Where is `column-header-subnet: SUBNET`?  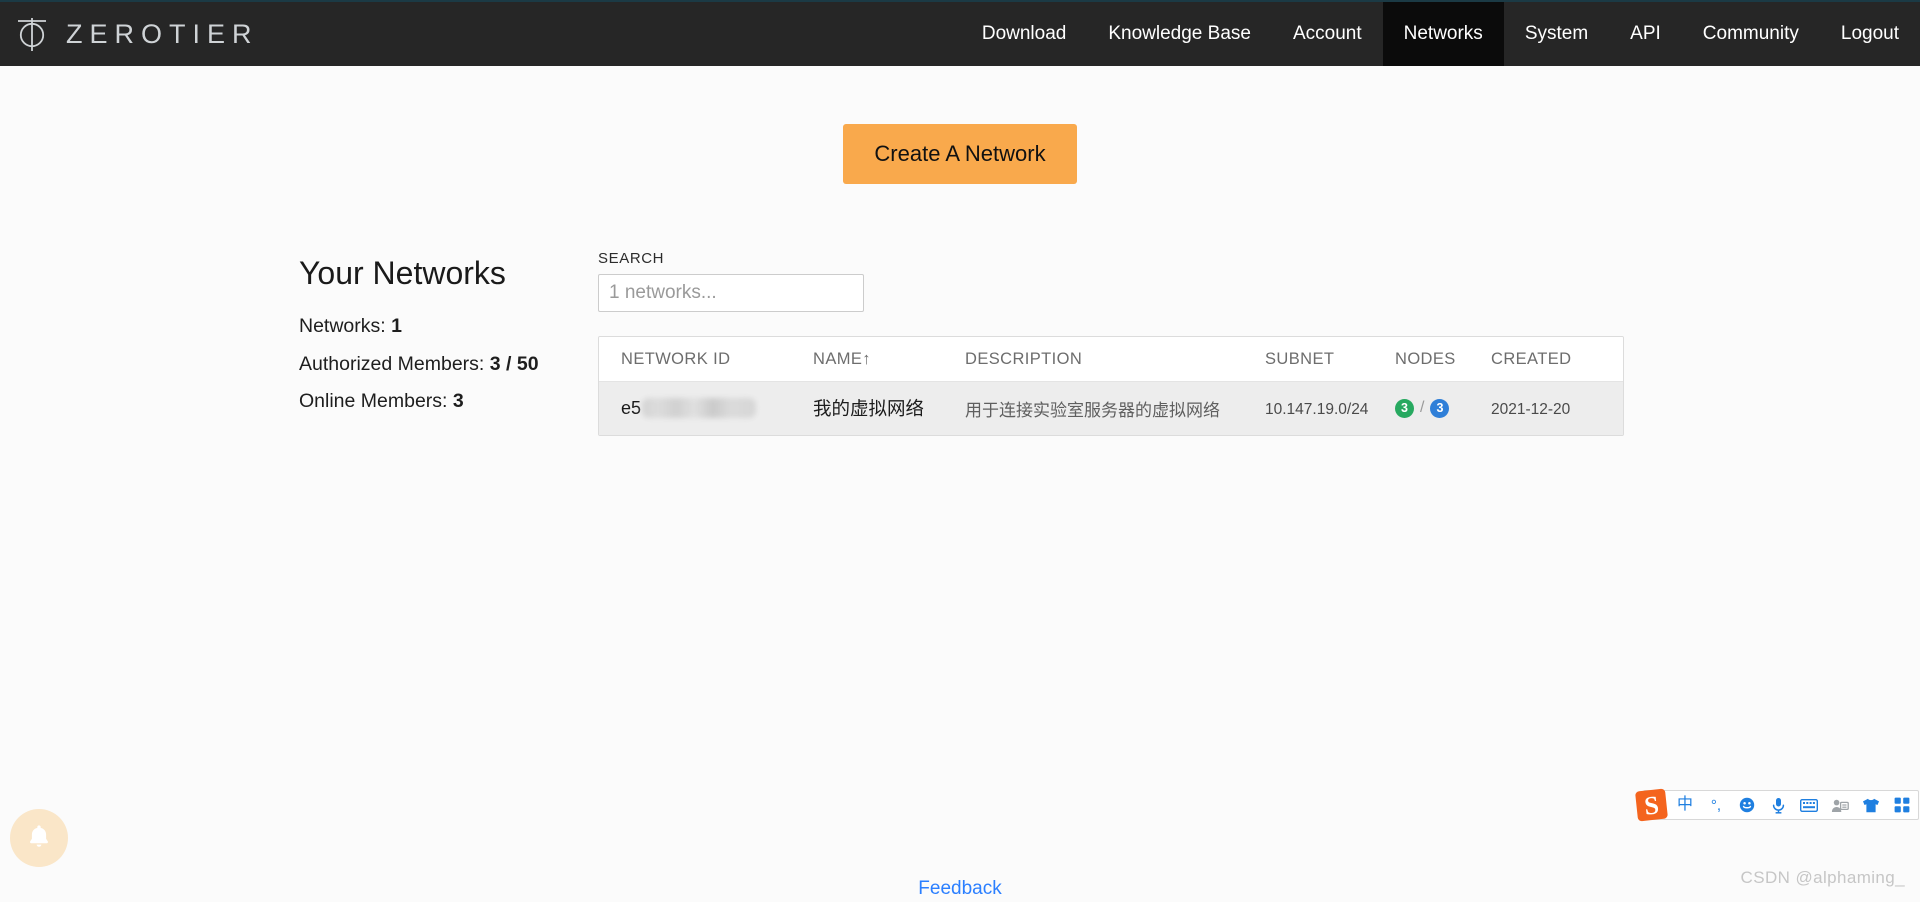
column-header-subnet: SUBNET is located at coordinates (1330, 359).